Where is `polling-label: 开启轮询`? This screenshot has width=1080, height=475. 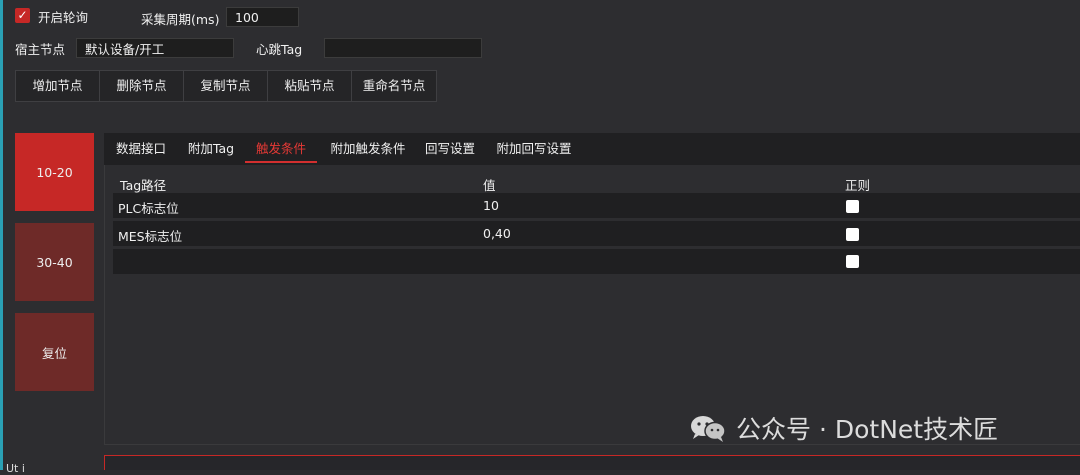 polling-label: 开启轮询 is located at coordinates (63, 17).